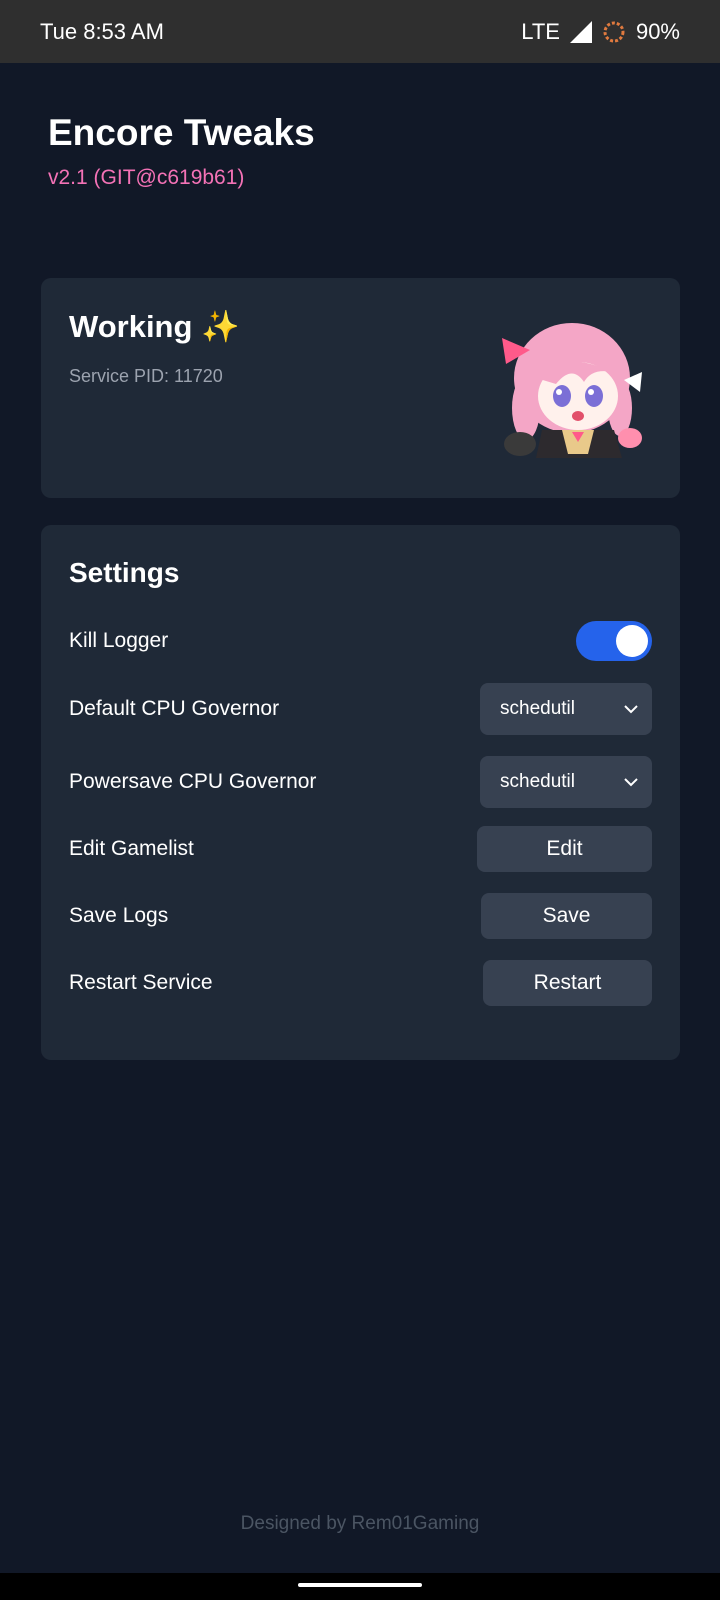  What do you see at coordinates (657, 31) in the screenshot?
I see `battery-percent: 90%` at bounding box center [657, 31].